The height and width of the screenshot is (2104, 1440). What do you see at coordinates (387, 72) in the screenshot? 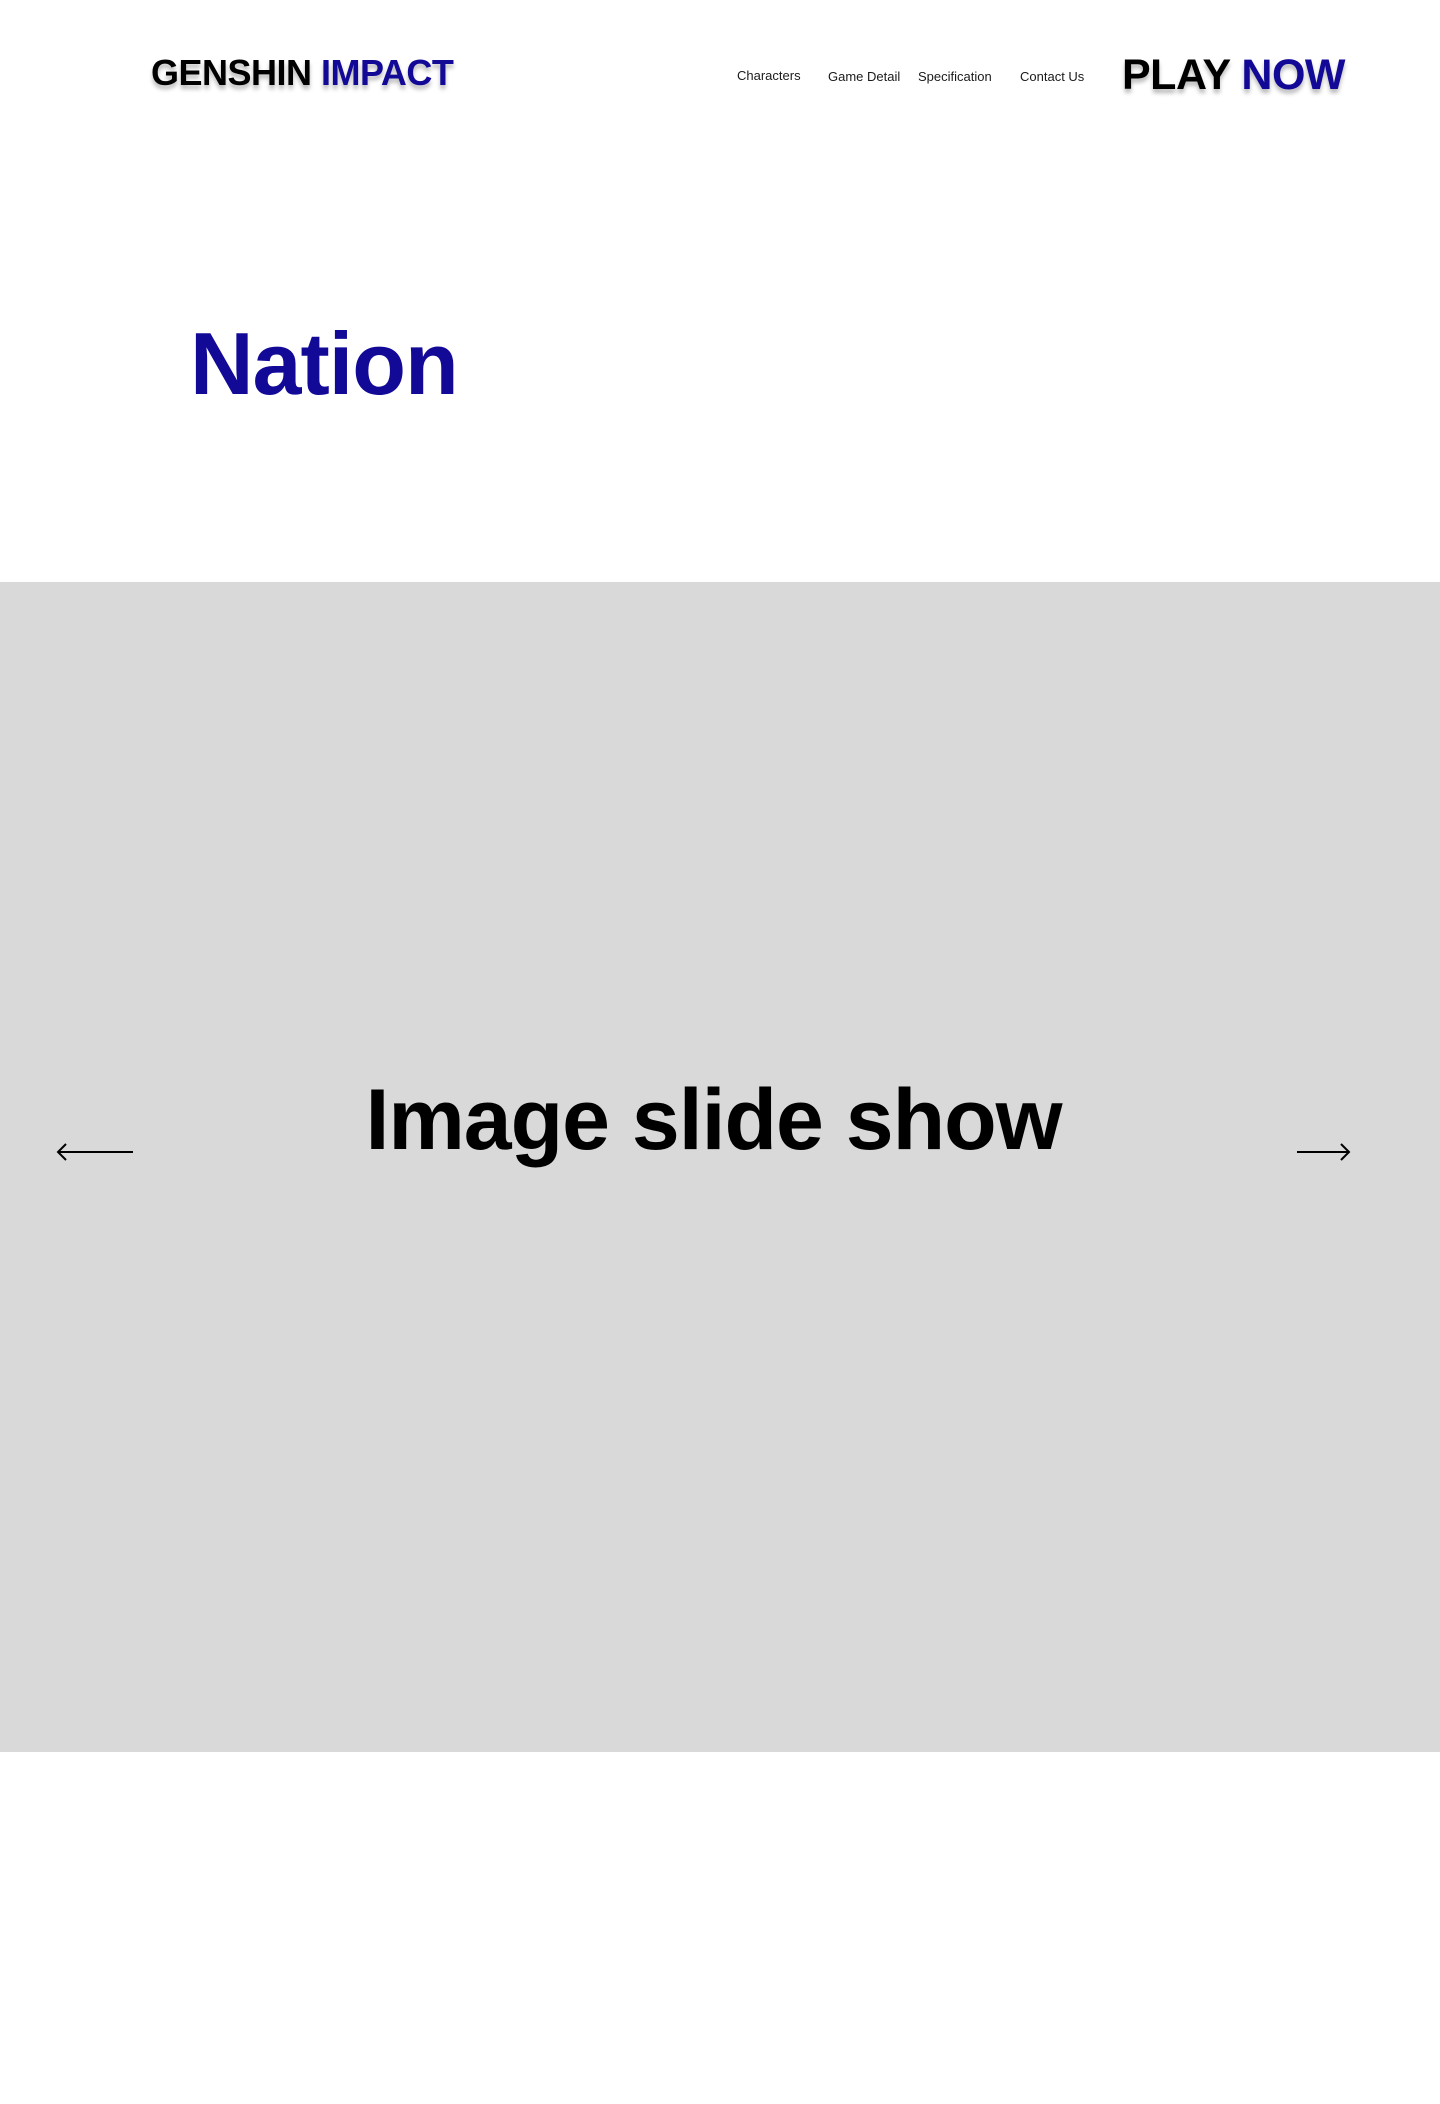
I see `logo-word-impact: IMPACT` at bounding box center [387, 72].